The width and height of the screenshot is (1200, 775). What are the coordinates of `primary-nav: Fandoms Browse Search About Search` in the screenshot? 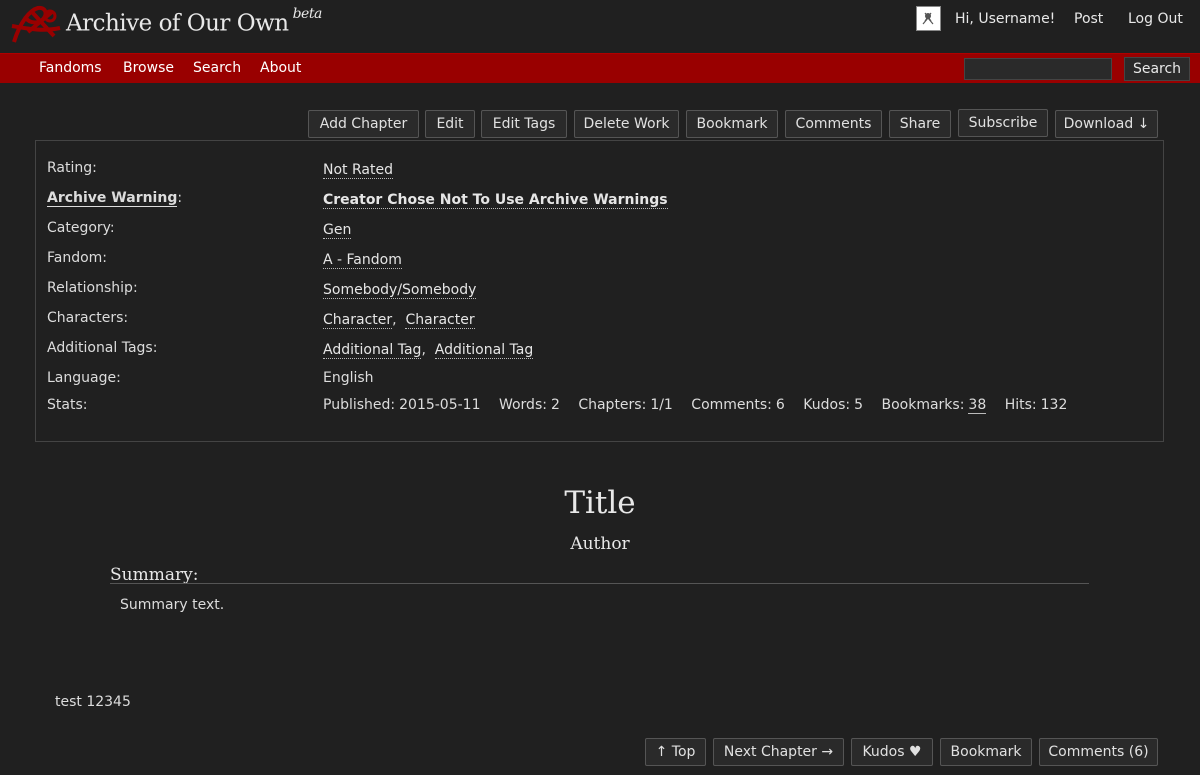 It's located at (600, 68).